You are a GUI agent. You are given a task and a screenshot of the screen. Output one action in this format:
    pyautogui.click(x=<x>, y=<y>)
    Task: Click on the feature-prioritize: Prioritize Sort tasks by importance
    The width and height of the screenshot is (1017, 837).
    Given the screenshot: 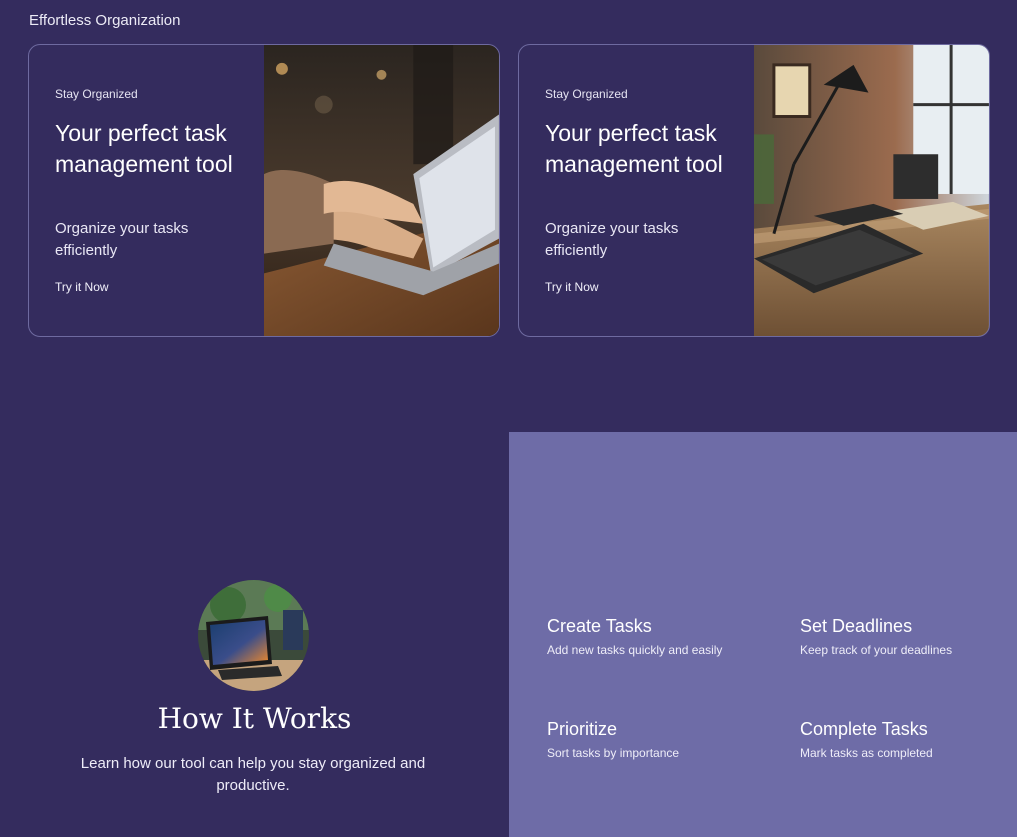 What is the action you would take?
    pyautogui.click(x=613, y=739)
    